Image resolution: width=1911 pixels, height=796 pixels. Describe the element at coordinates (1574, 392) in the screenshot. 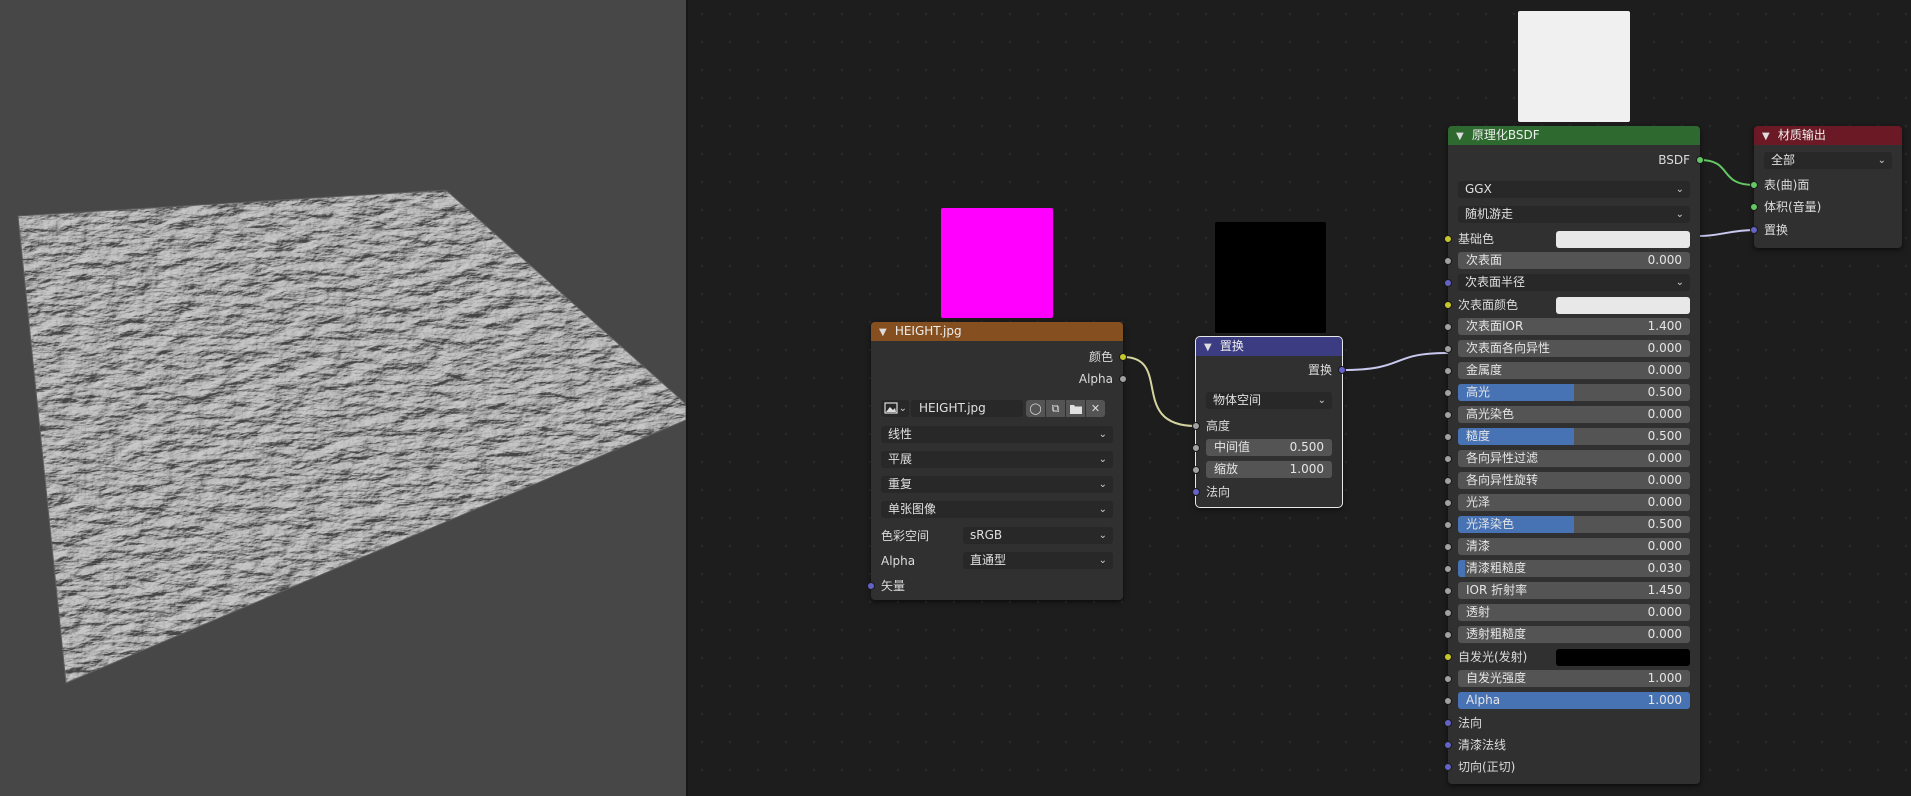

I see `bsdf-param-field: 高光 0.500` at that location.